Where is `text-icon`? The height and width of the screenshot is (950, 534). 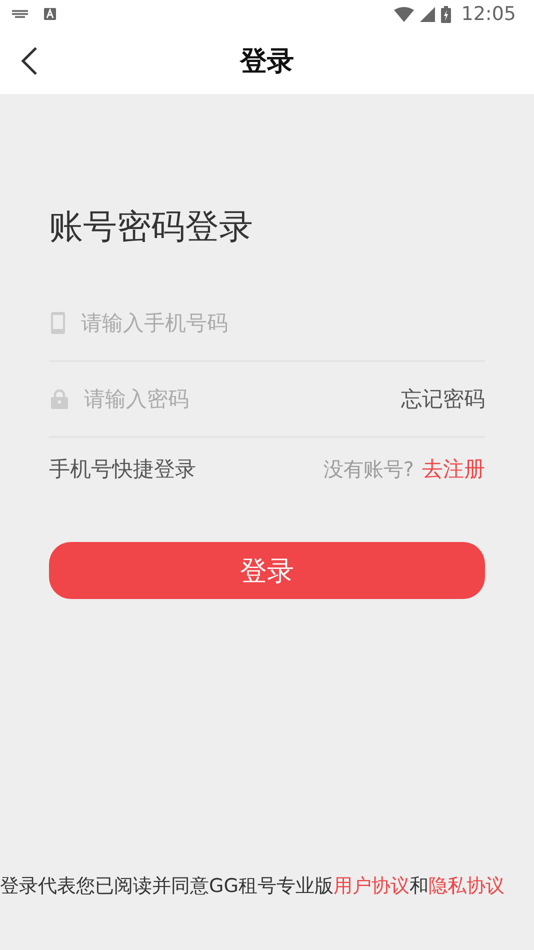 text-icon is located at coordinates (50, 14).